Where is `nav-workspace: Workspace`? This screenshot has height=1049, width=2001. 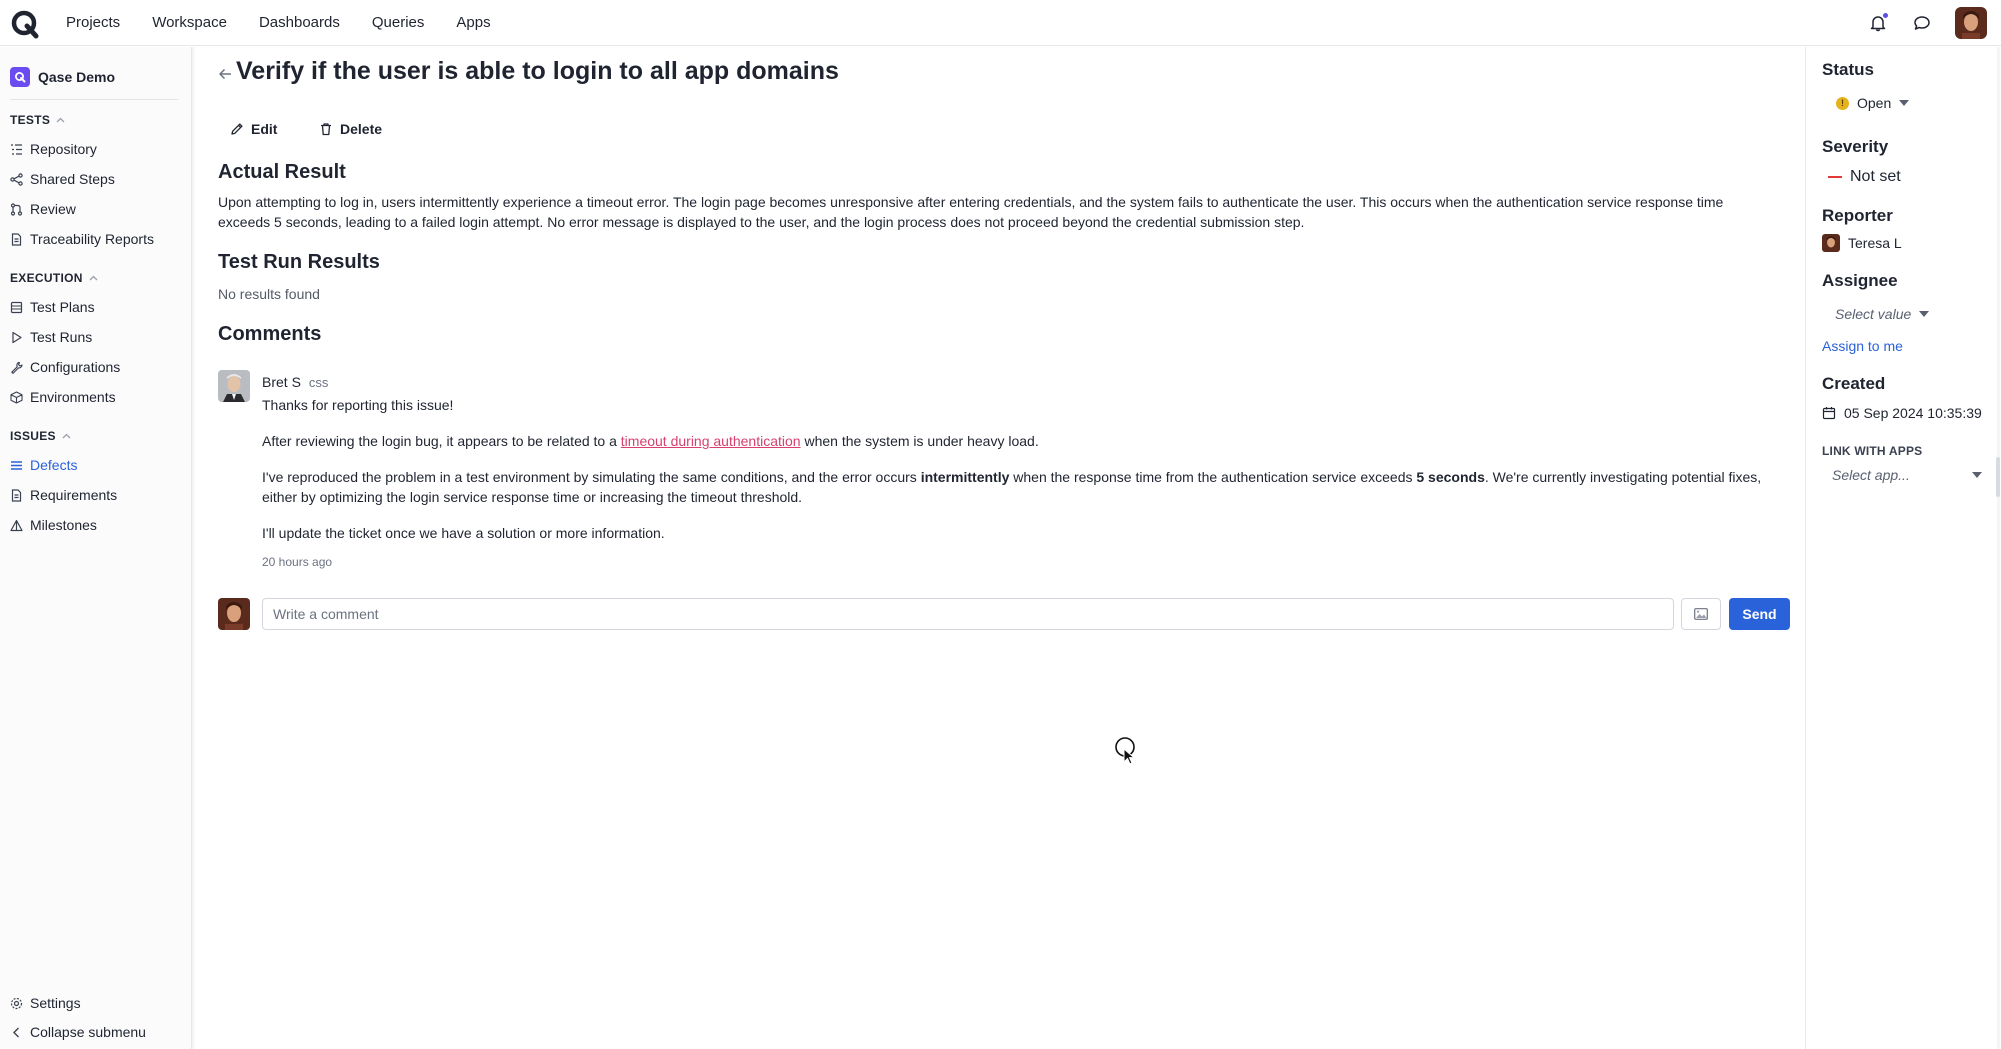 nav-workspace: Workspace is located at coordinates (189, 23).